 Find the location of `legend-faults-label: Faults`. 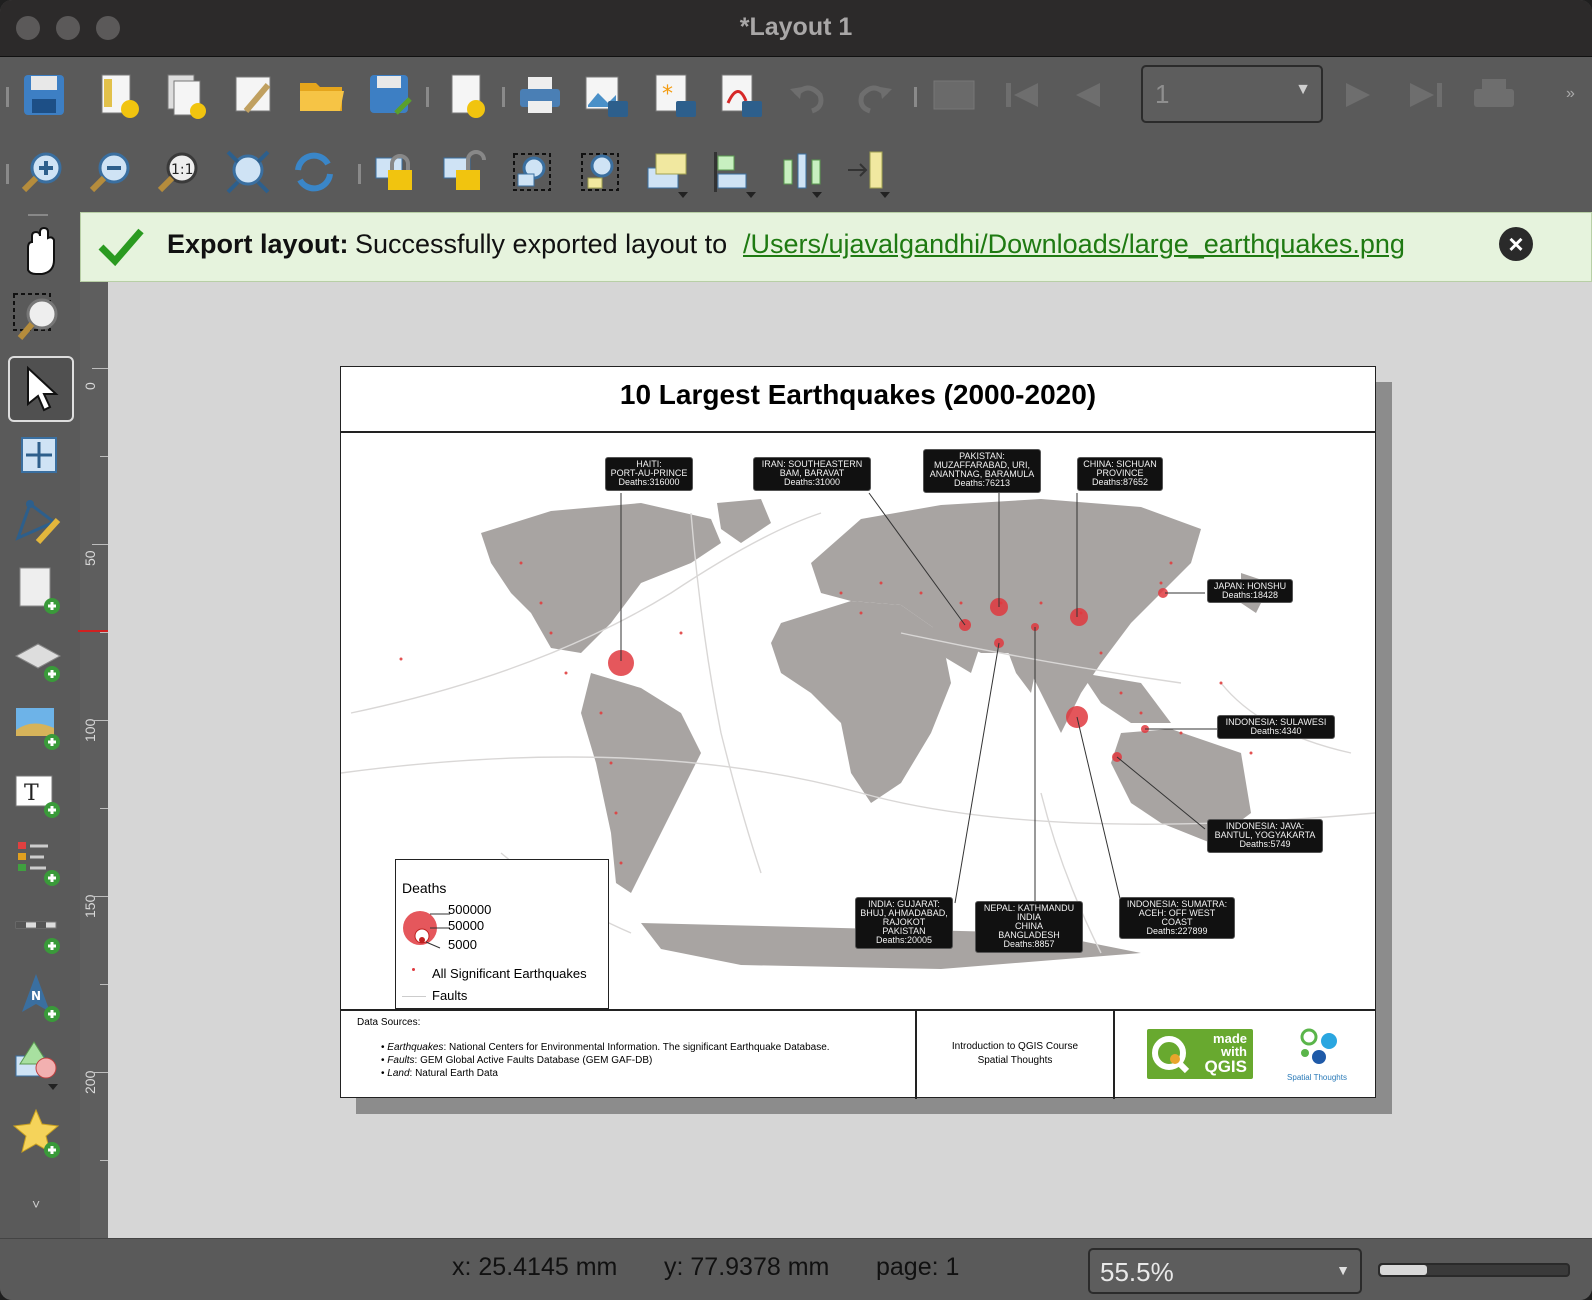

legend-faults-label: Faults is located at coordinates (450, 995).